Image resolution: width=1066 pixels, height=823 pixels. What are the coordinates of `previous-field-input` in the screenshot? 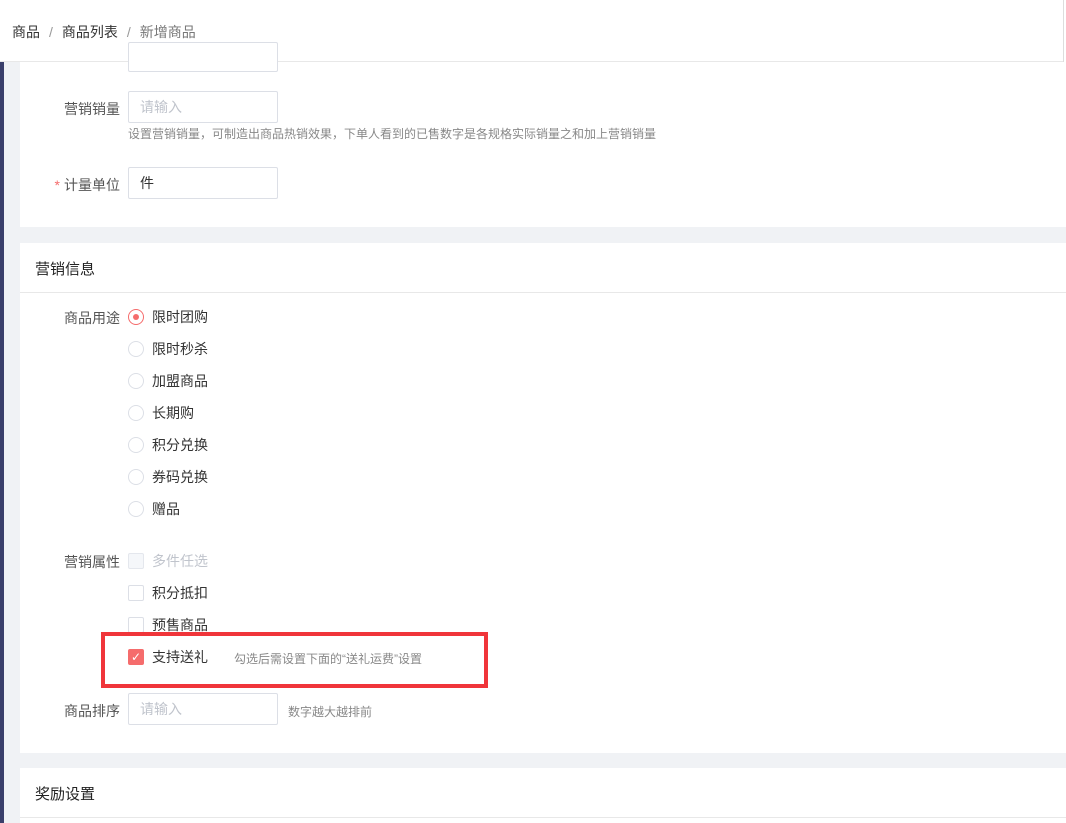 It's located at (203, 57).